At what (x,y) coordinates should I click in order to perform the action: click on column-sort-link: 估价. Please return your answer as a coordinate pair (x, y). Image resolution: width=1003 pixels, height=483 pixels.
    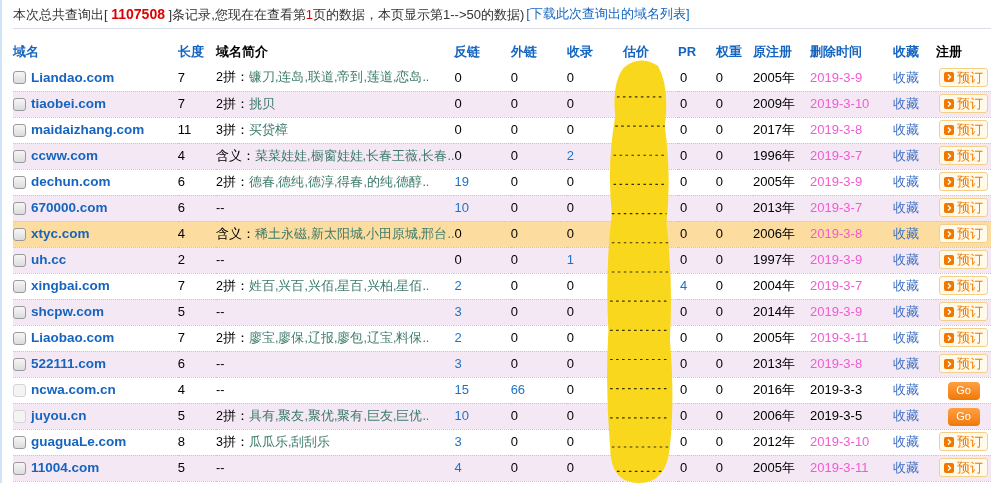
    Looking at the image, I should click on (635, 52).